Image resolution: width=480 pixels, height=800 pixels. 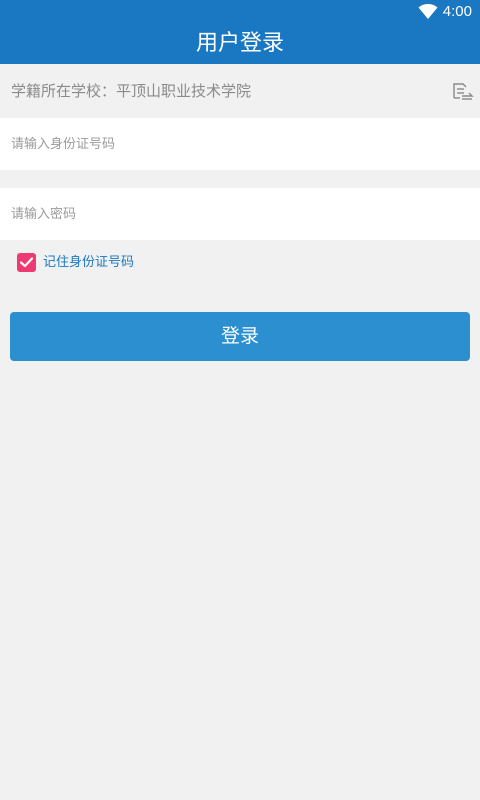 I want to click on status-time: 4:00, so click(x=457, y=11).